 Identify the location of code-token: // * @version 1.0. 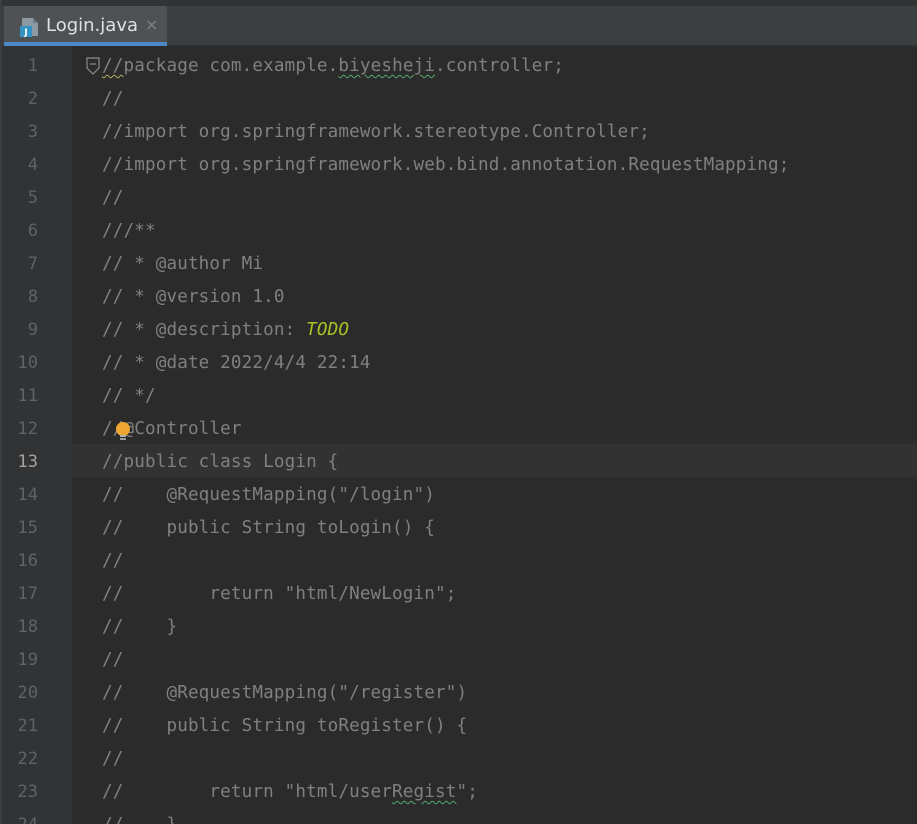
(193, 297).